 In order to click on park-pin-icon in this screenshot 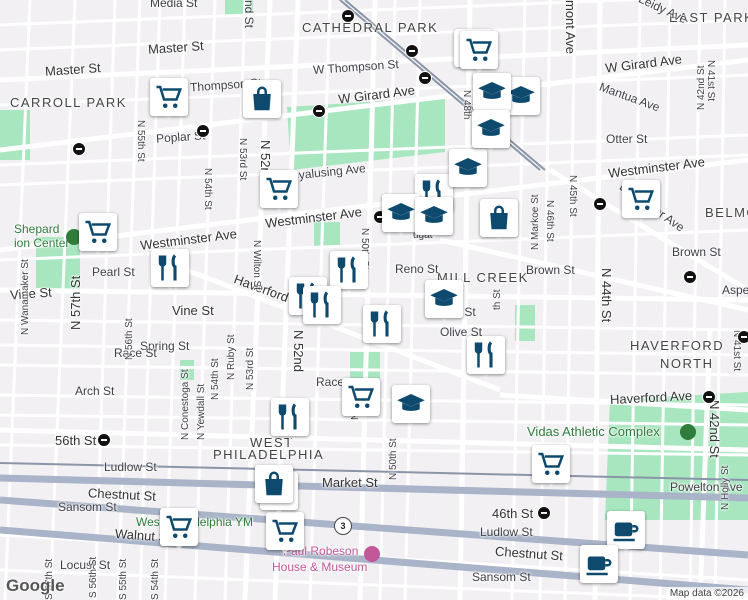, I will do `click(688, 432)`.